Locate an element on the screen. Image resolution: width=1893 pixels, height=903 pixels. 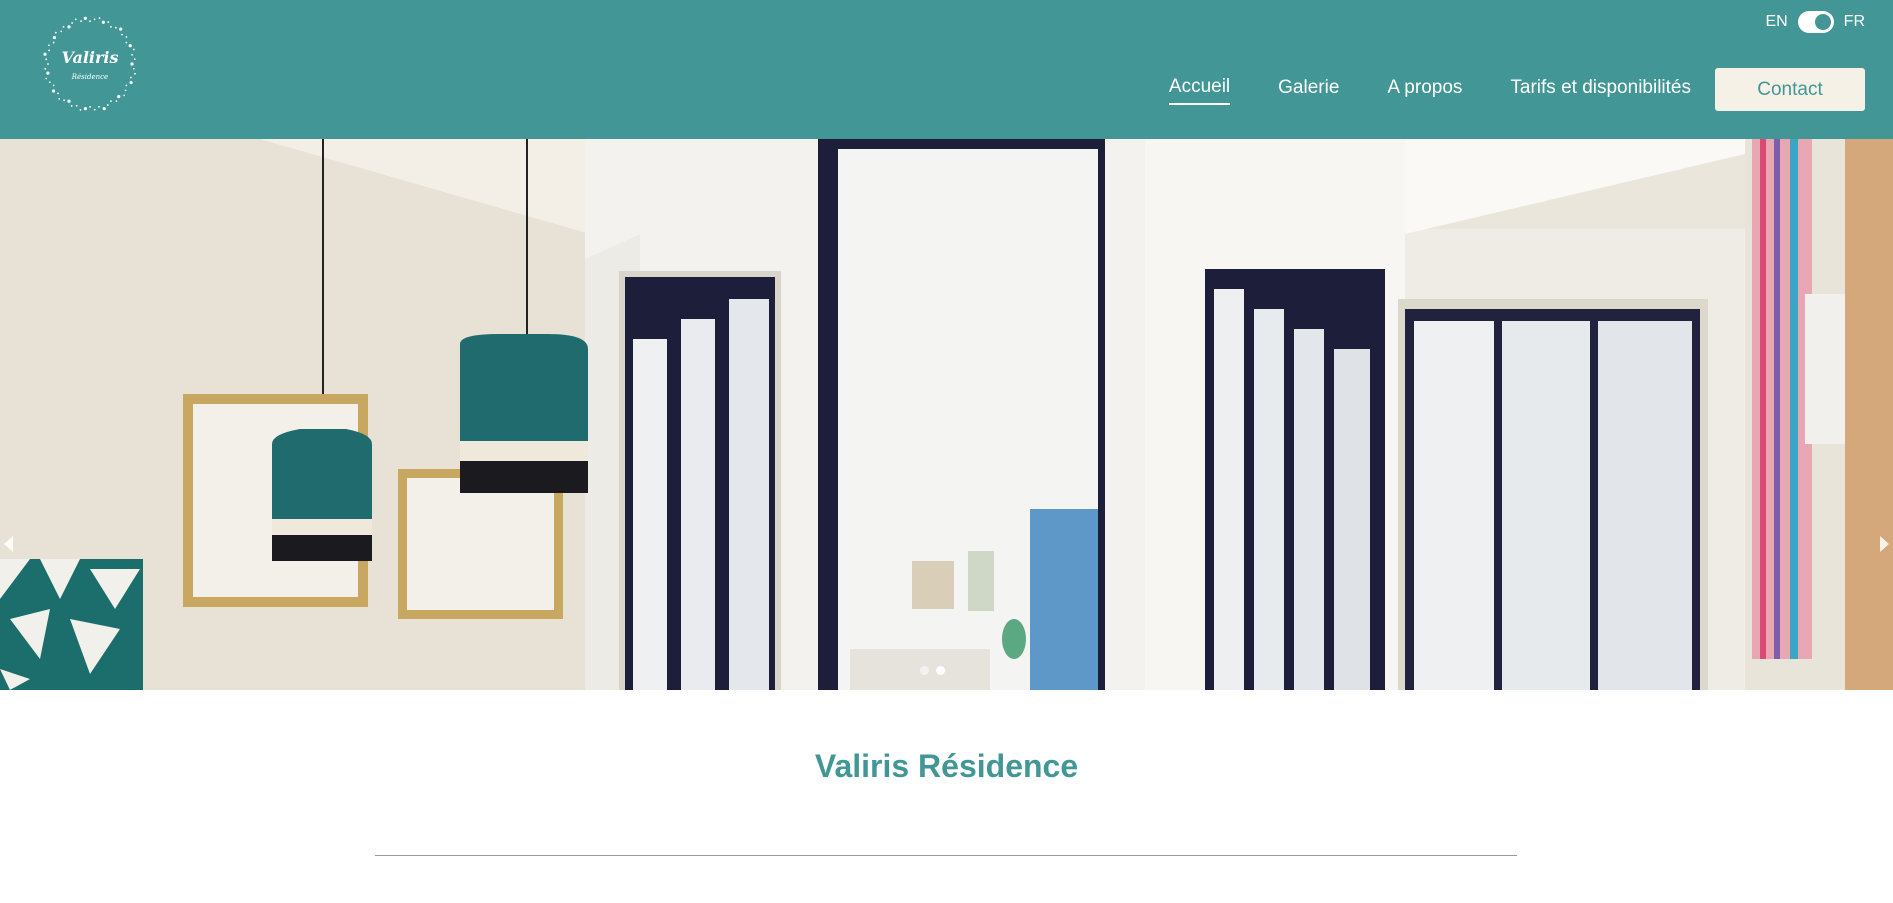
contact-button: Contact is located at coordinates (1790, 89).